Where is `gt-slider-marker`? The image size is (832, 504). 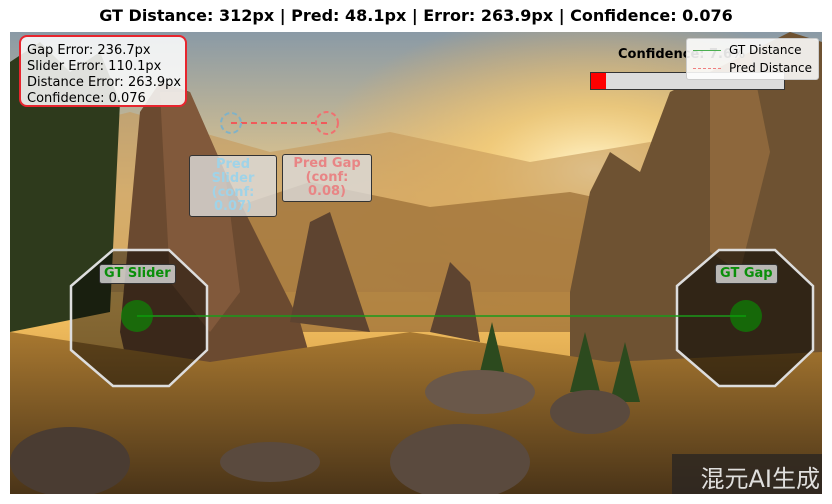 gt-slider-marker is located at coordinates (137, 316).